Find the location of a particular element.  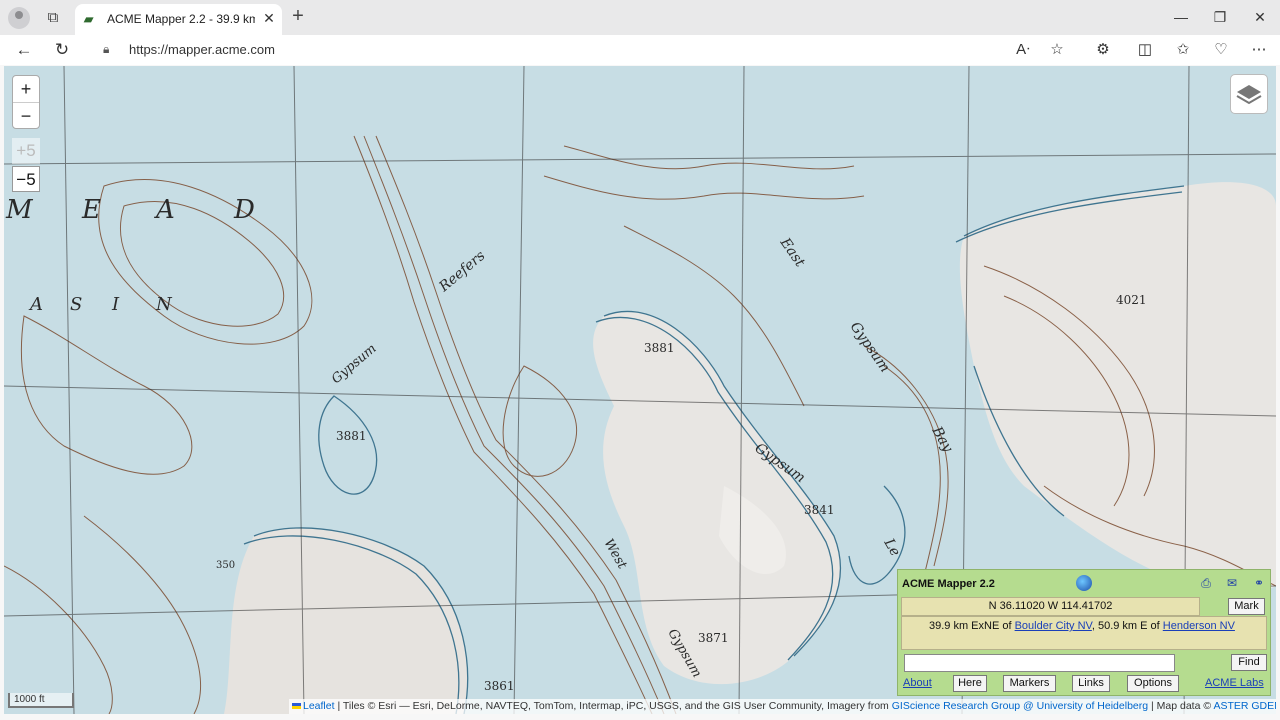

browser-tab-acme-mapper: ▰ ACME Mapper 2.2 - 39.9 km ExN ✕ is located at coordinates (178, 19).